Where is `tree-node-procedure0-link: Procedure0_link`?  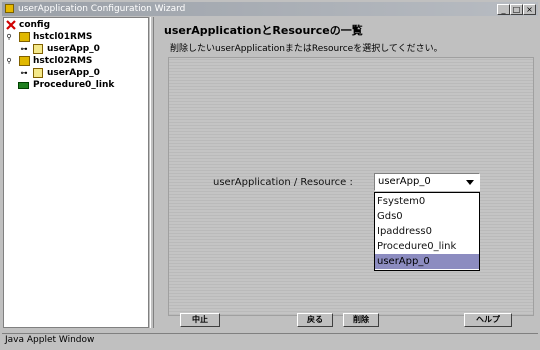
tree-node-procedure0-link: Procedure0_link is located at coordinates (78, 85).